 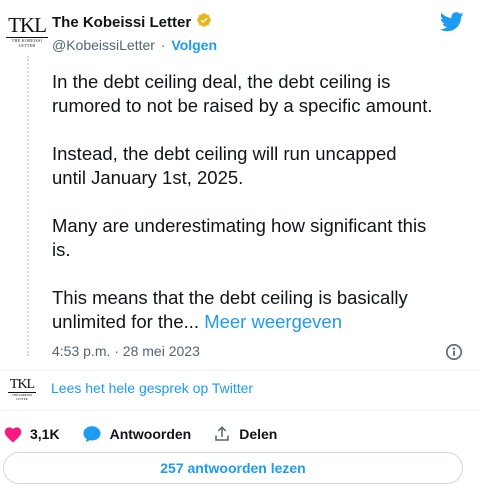 I want to click on reply-button: Antwoorden, so click(x=137, y=434).